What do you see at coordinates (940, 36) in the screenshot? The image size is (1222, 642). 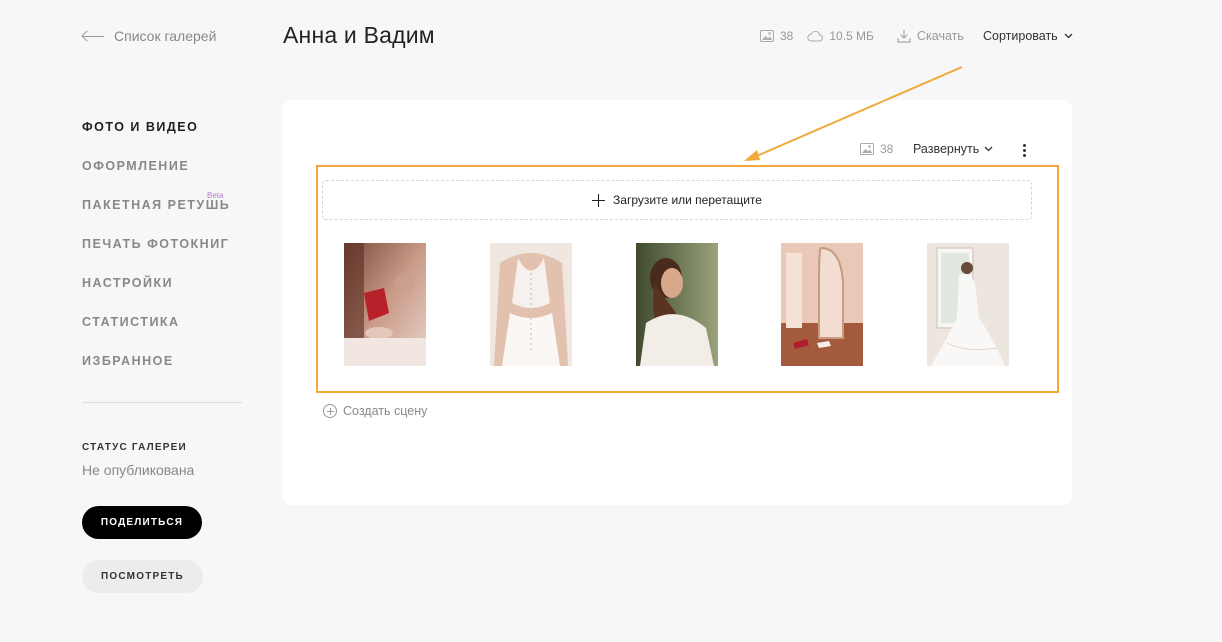 I see `download-label: Скачать` at bounding box center [940, 36].